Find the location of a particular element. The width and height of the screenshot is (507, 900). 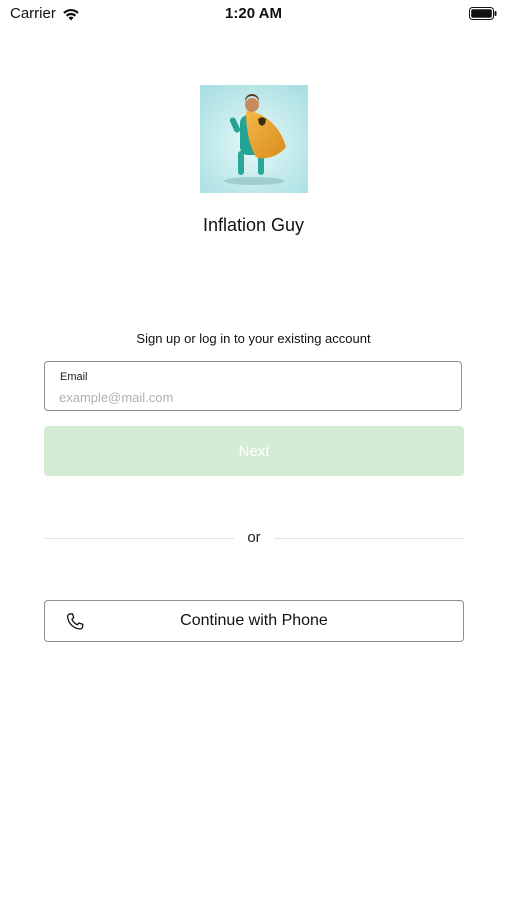

status-time: 1:20 AM is located at coordinates (253, 13).